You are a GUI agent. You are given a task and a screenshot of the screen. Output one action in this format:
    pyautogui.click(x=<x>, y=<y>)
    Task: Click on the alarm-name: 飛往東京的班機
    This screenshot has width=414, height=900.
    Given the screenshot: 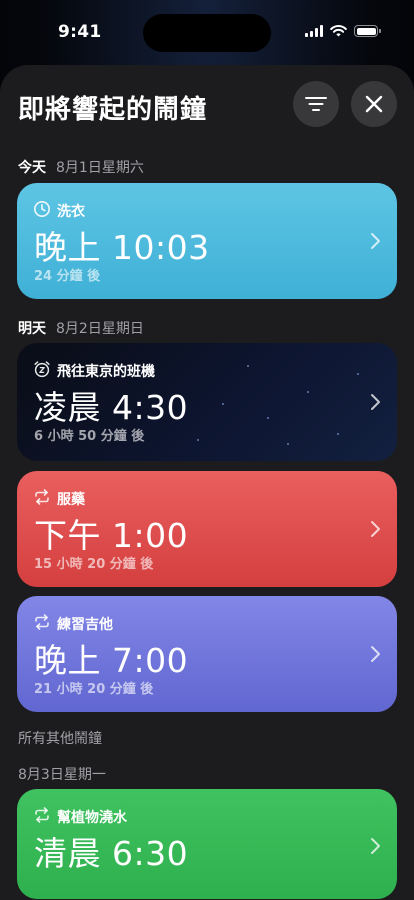 What is the action you would take?
    pyautogui.click(x=106, y=372)
    